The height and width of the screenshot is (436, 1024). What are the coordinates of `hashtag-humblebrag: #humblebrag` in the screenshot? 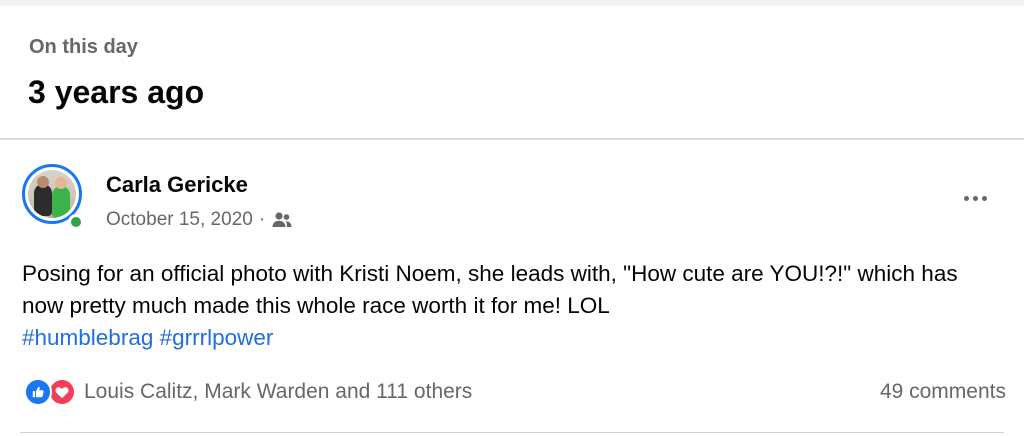 It's located at (87, 337).